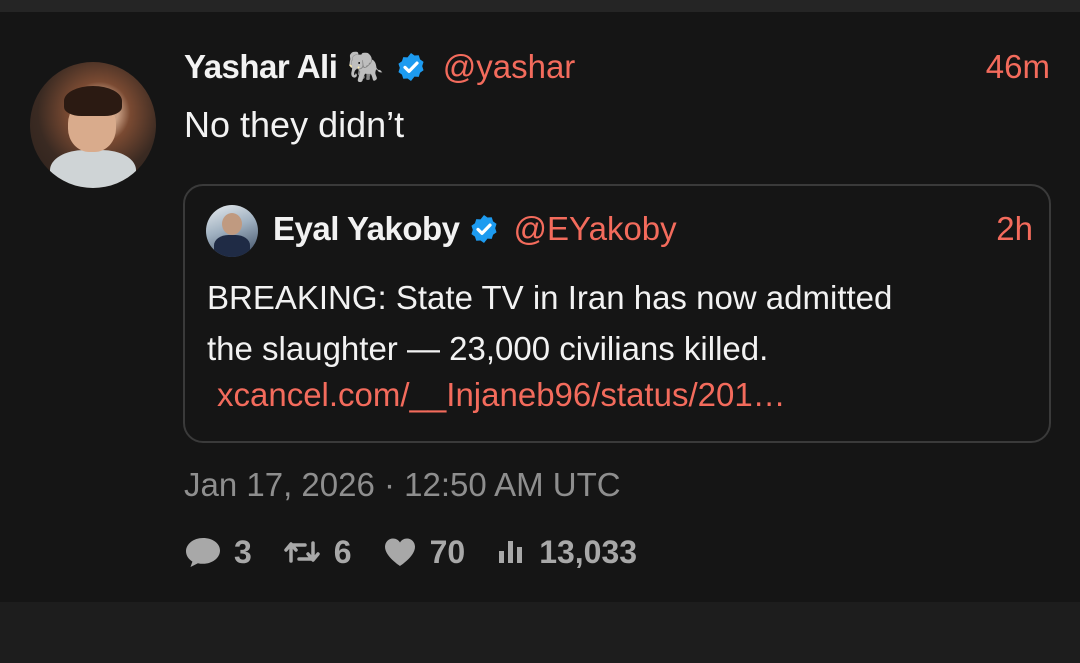 Image resolution: width=1080 pixels, height=663 pixels. I want to click on author-avatar, so click(93, 125).